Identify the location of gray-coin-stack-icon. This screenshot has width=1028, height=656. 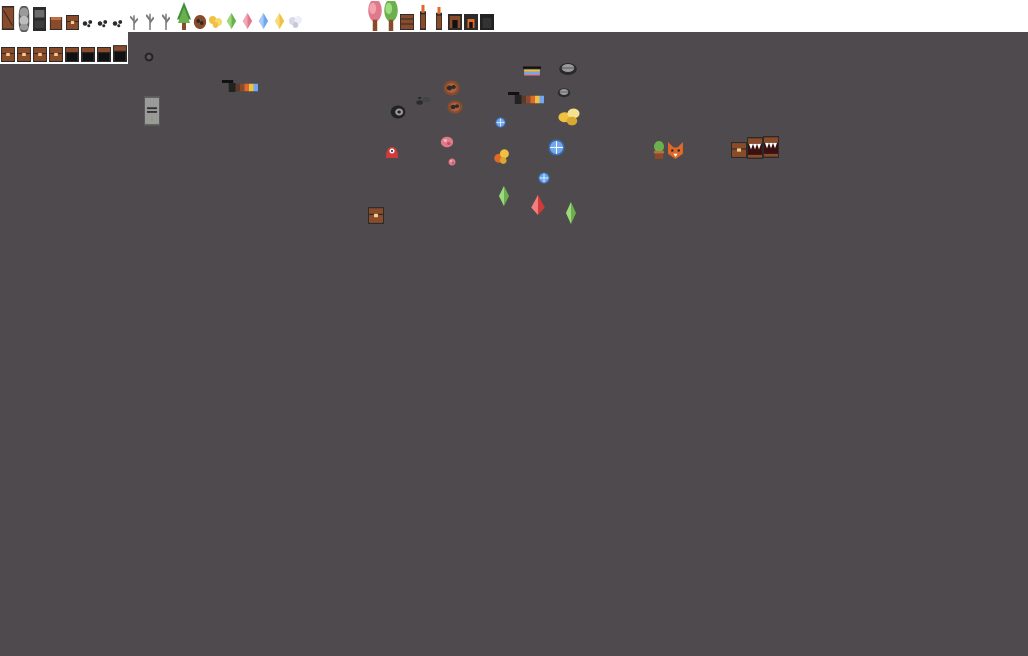
(24, 19).